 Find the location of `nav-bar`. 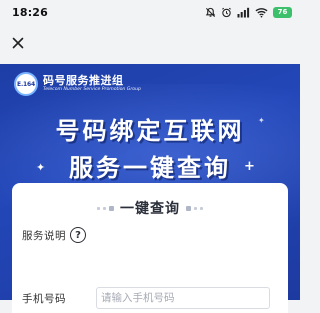

nav-bar is located at coordinates (150, 44).